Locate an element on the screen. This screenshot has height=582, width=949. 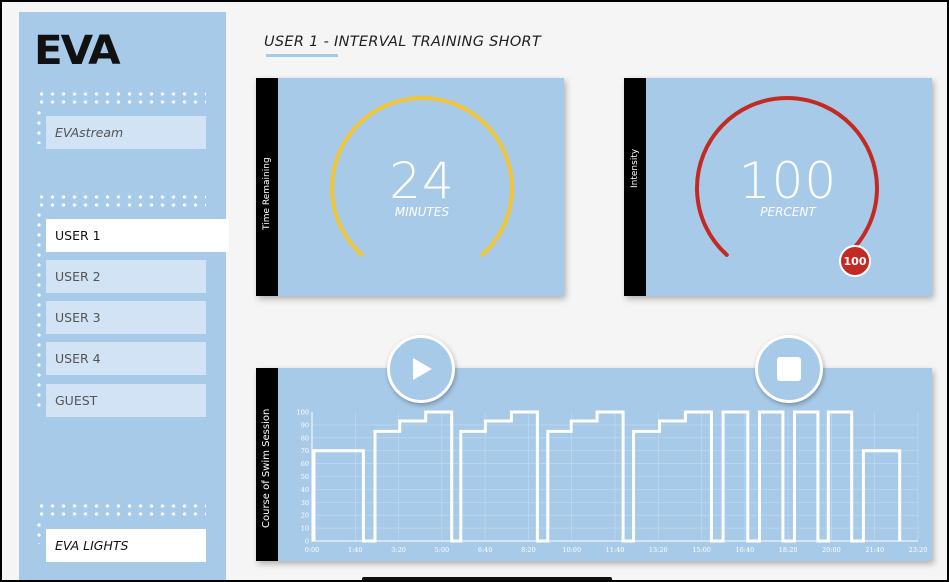
sidebar-item-evastream: EVAstream is located at coordinates (126, 132).